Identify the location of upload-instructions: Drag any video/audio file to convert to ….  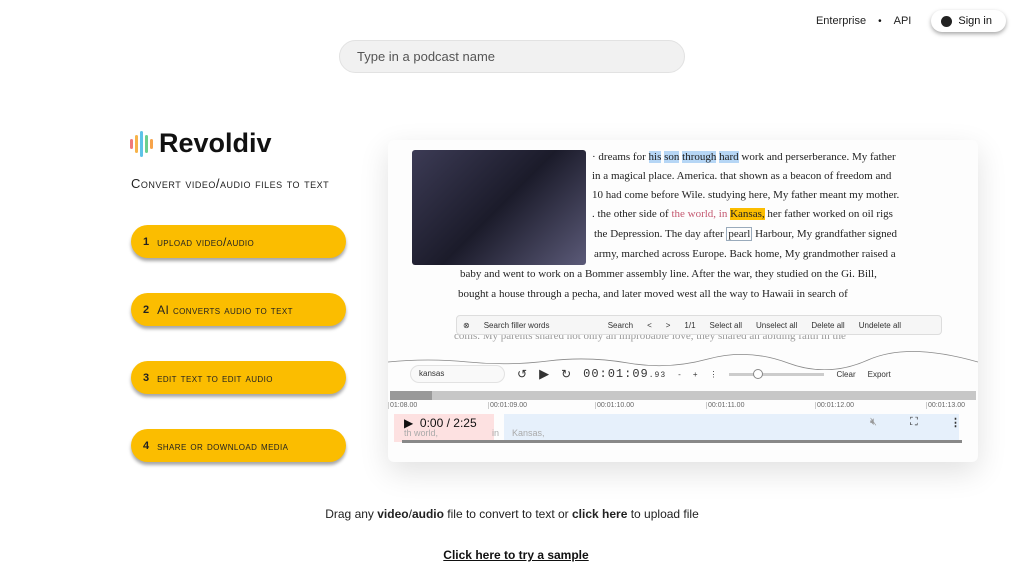
(512, 514).